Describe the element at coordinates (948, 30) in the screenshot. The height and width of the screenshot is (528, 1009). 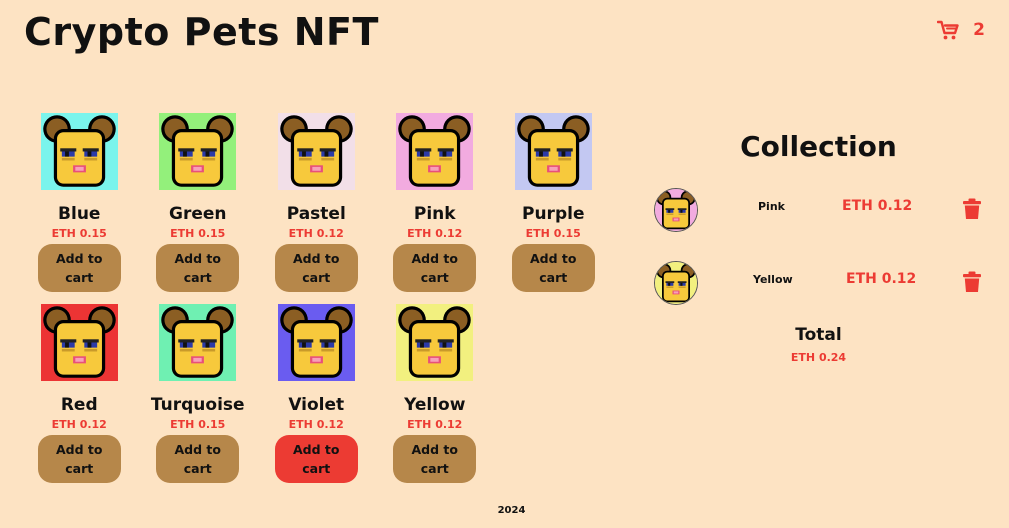
I see `shopping-cart-icon` at that location.